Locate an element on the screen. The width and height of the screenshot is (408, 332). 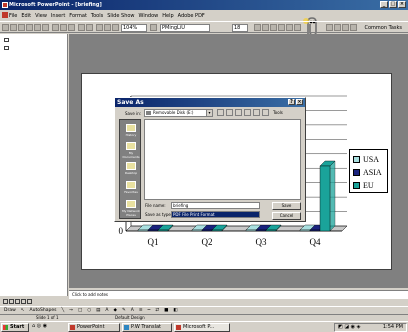
shadow-draw-icon: ■ is located at coordinates (166, 310).